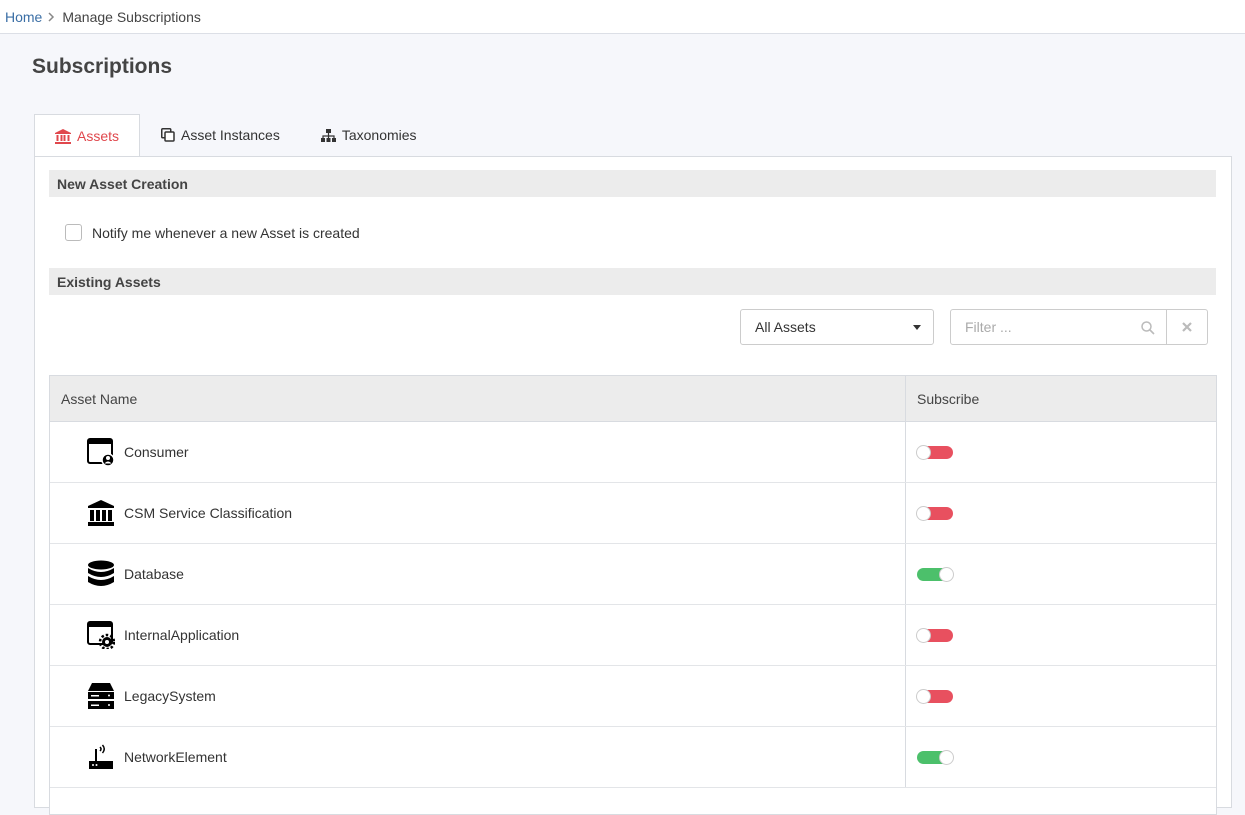 The height and width of the screenshot is (815, 1245). What do you see at coordinates (98, 136) in the screenshot?
I see `tab-label: Assets` at bounding box center [98, 136].